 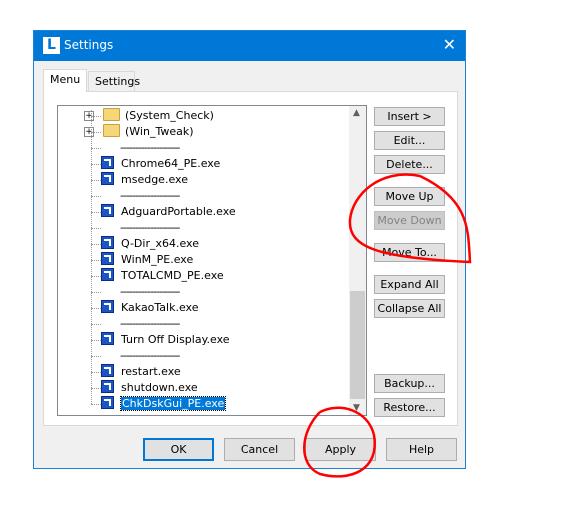 I want to click on red-annotation-ellipse, so click(x=410, y=218).